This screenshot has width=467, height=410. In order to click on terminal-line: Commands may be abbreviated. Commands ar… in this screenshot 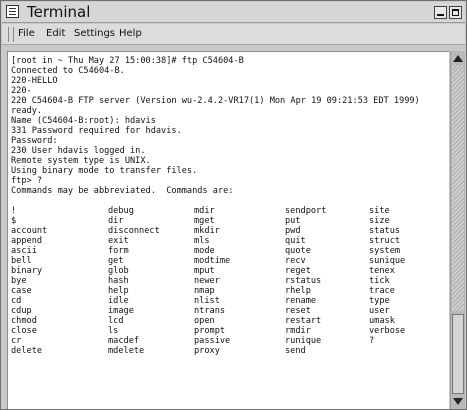, I will do `click(122, 191)`.